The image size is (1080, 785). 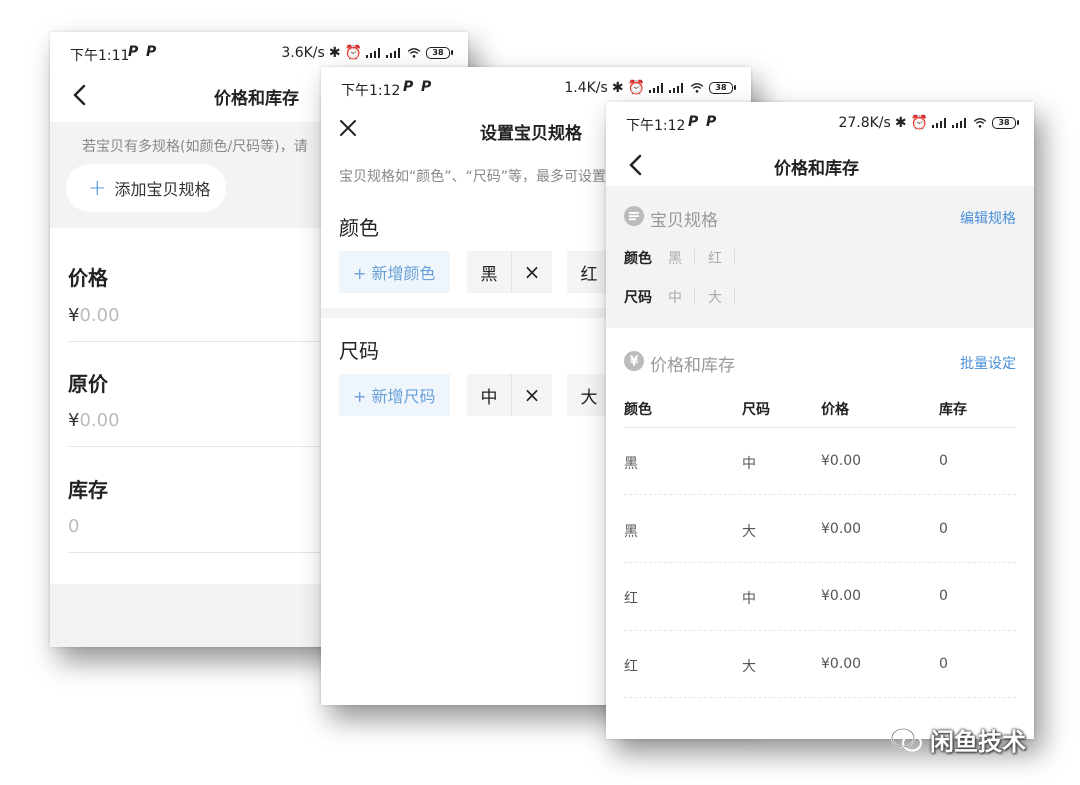 I want to click on network-speed: 3.6K/s, so click(x=303, y=53).